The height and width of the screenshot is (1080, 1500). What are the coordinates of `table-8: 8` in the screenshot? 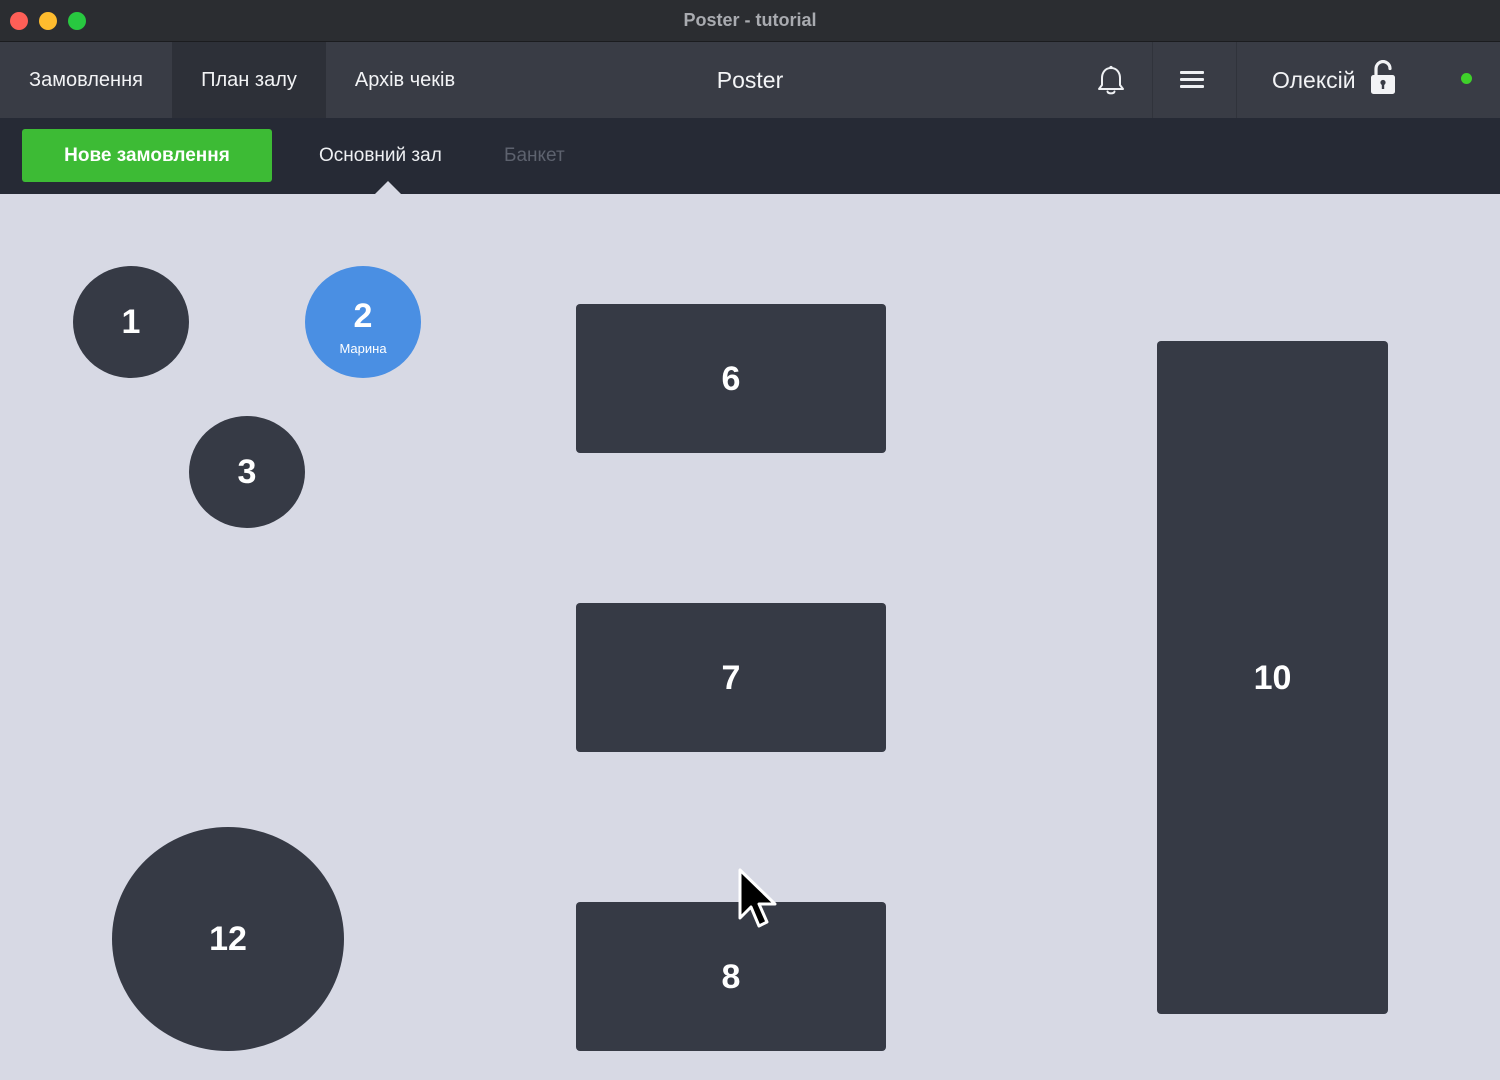 It's located at (731, 976).